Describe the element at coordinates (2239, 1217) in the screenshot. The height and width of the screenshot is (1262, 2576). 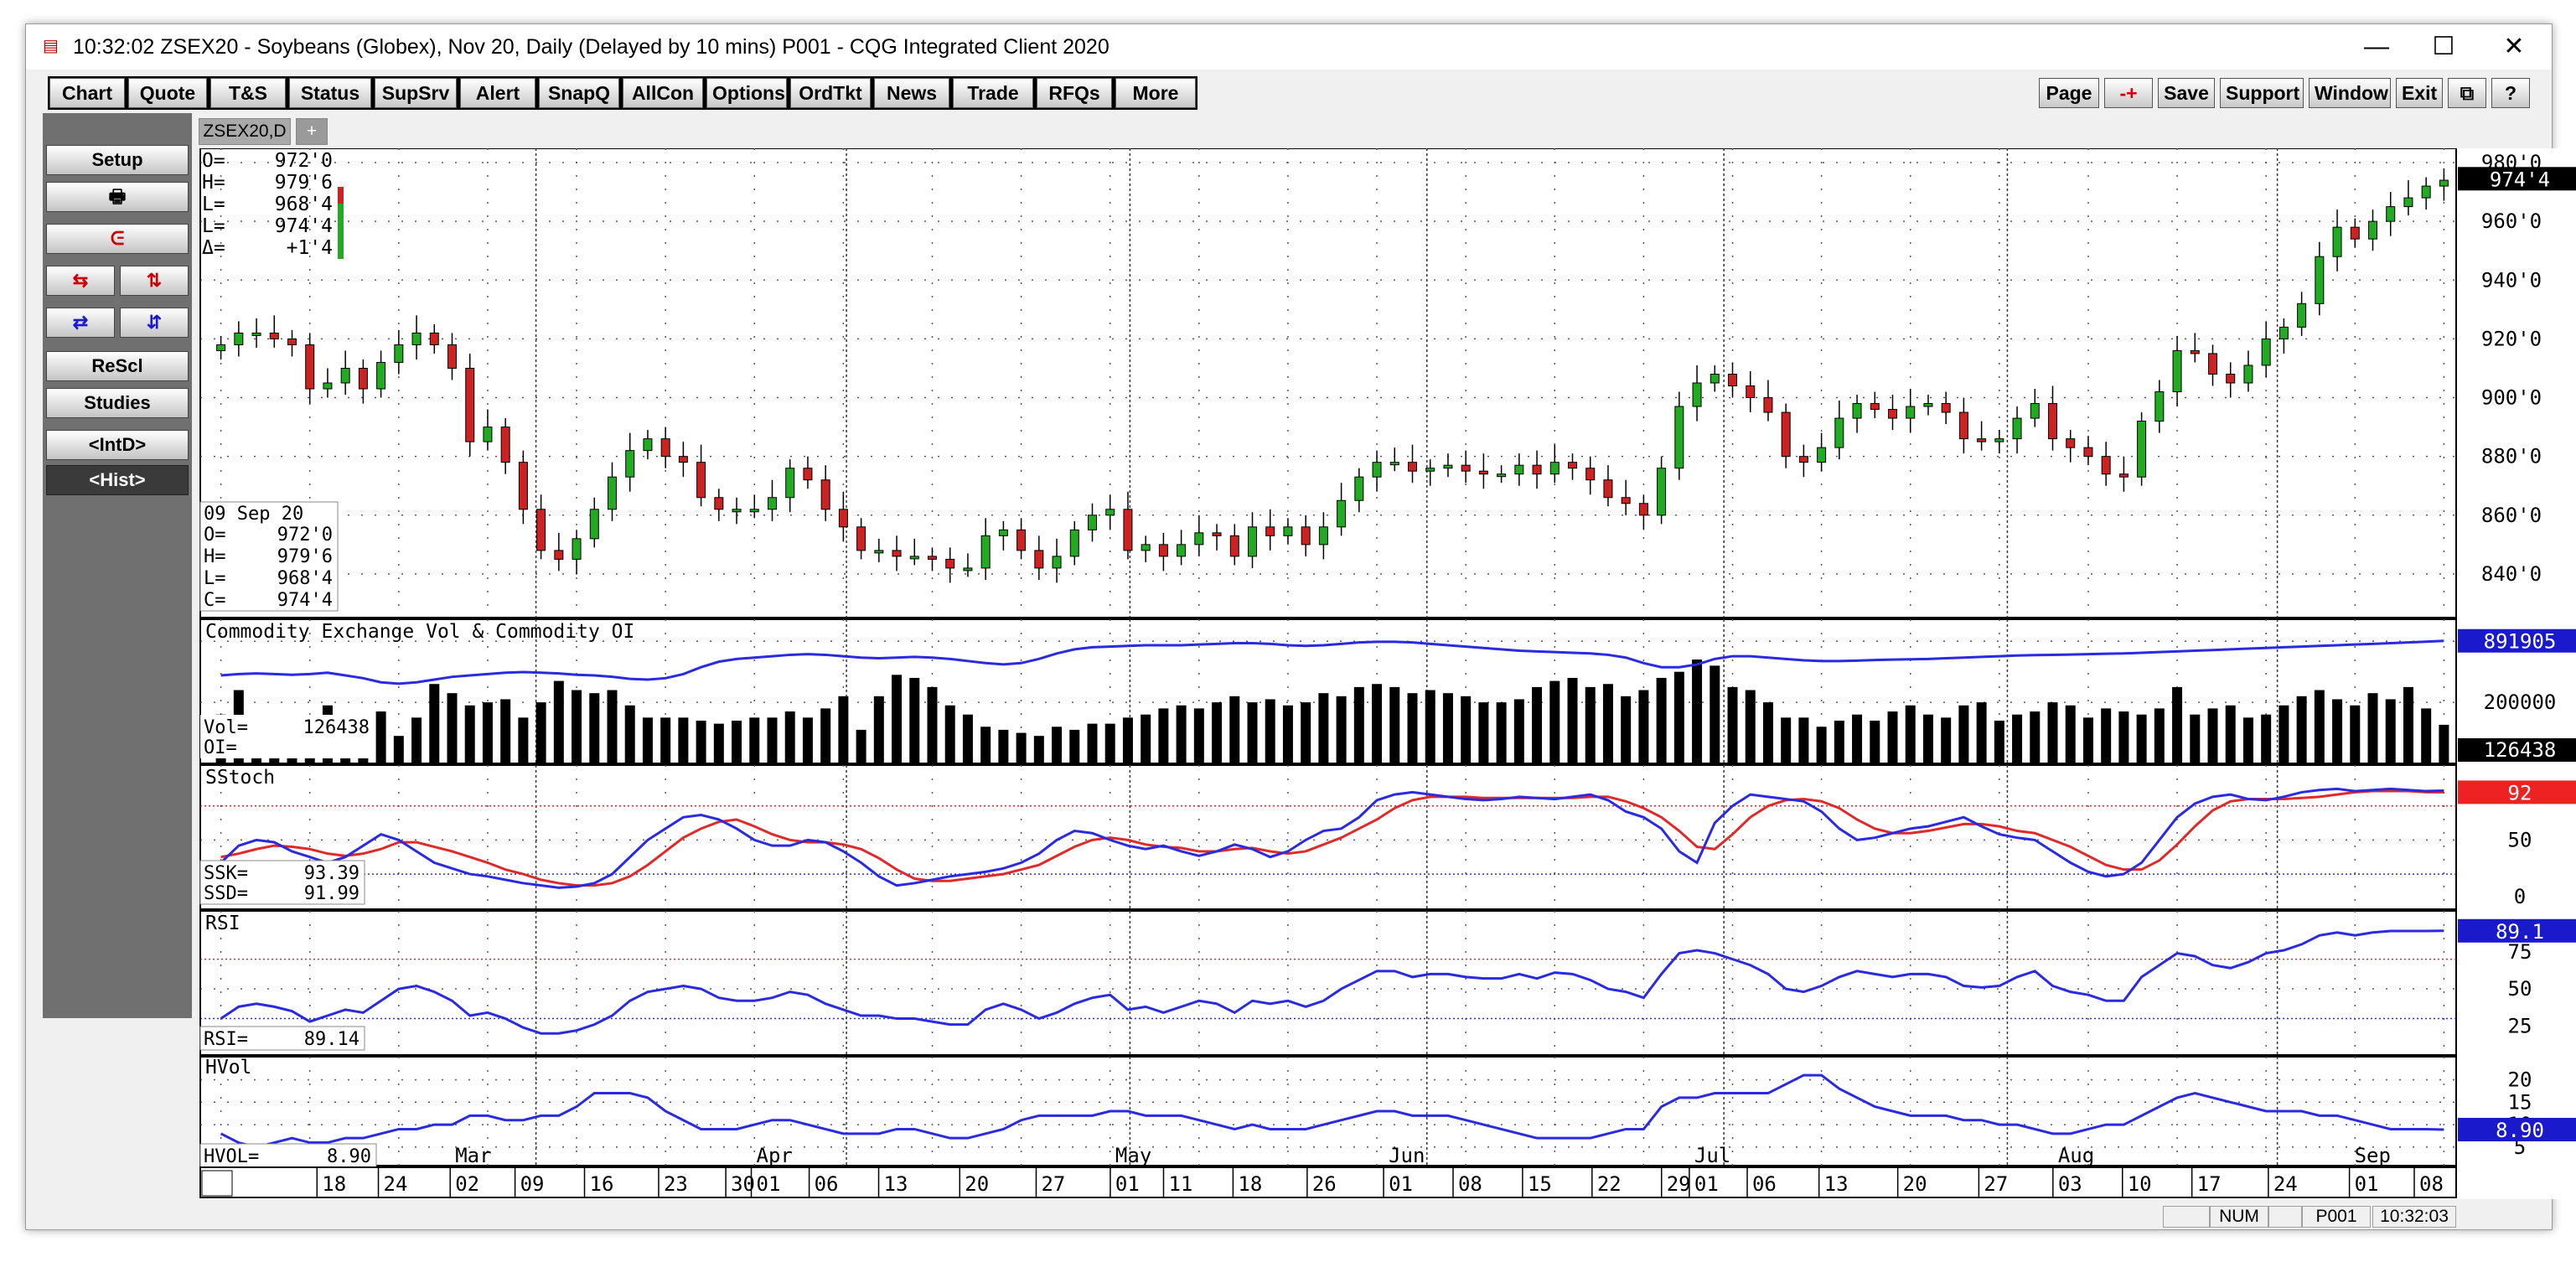
I see `num-lock-indicator: NUM` at that location.